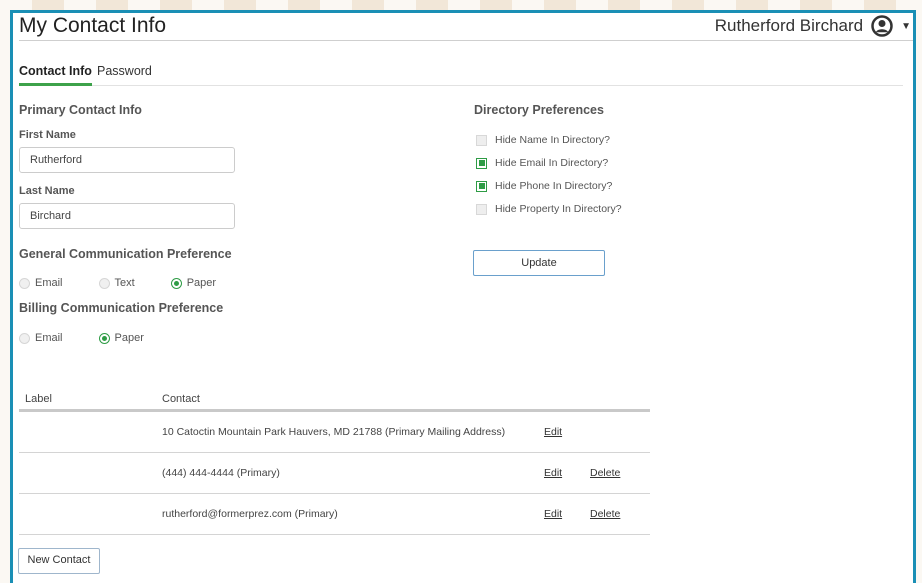  What do you see at coordinates (47, 191) in the screenshot?
I see `last-name-label: Last Name` at bounding box center [47, 191].